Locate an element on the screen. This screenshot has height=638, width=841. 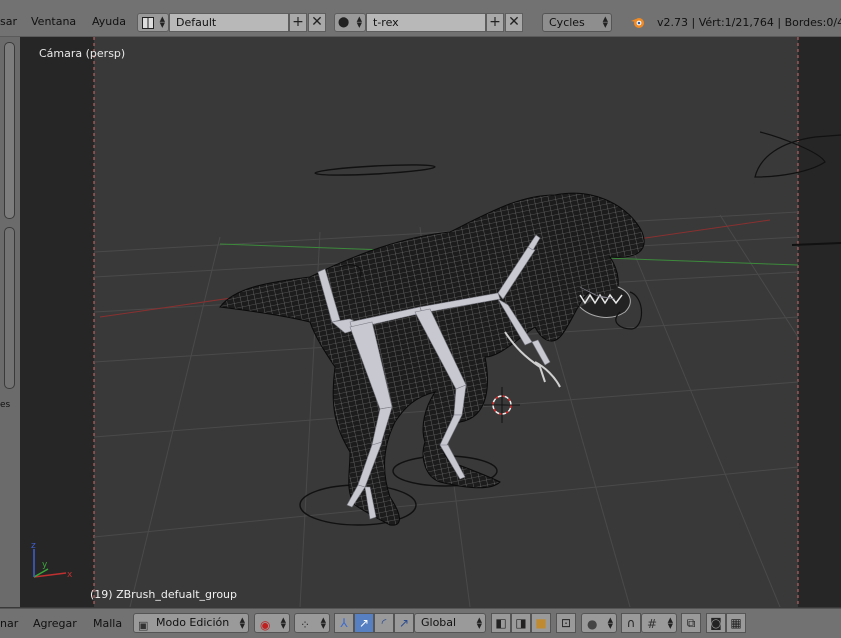
scene-selector: ⬤ ▲ ▼ is located at coordinates (350, 22).